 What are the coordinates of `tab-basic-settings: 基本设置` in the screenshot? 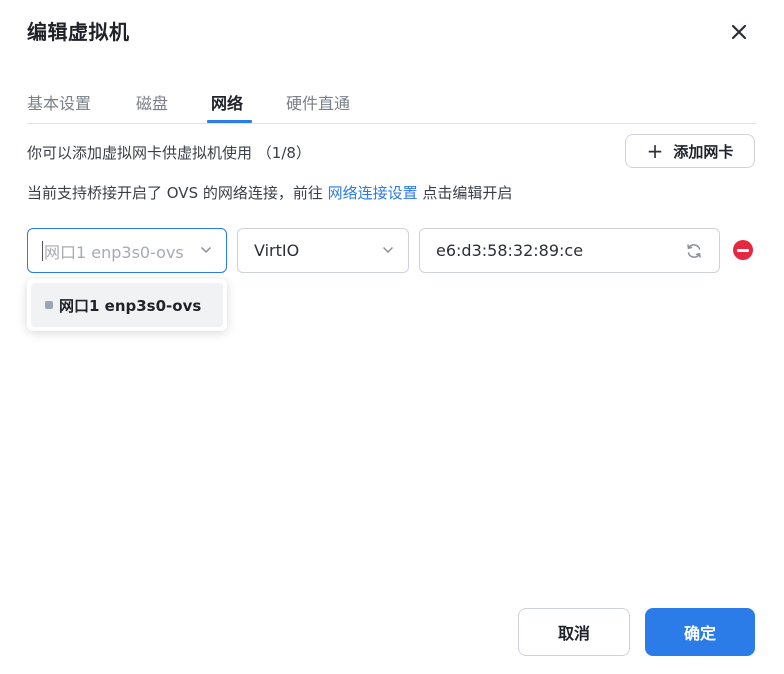 It's located at (59, 102).